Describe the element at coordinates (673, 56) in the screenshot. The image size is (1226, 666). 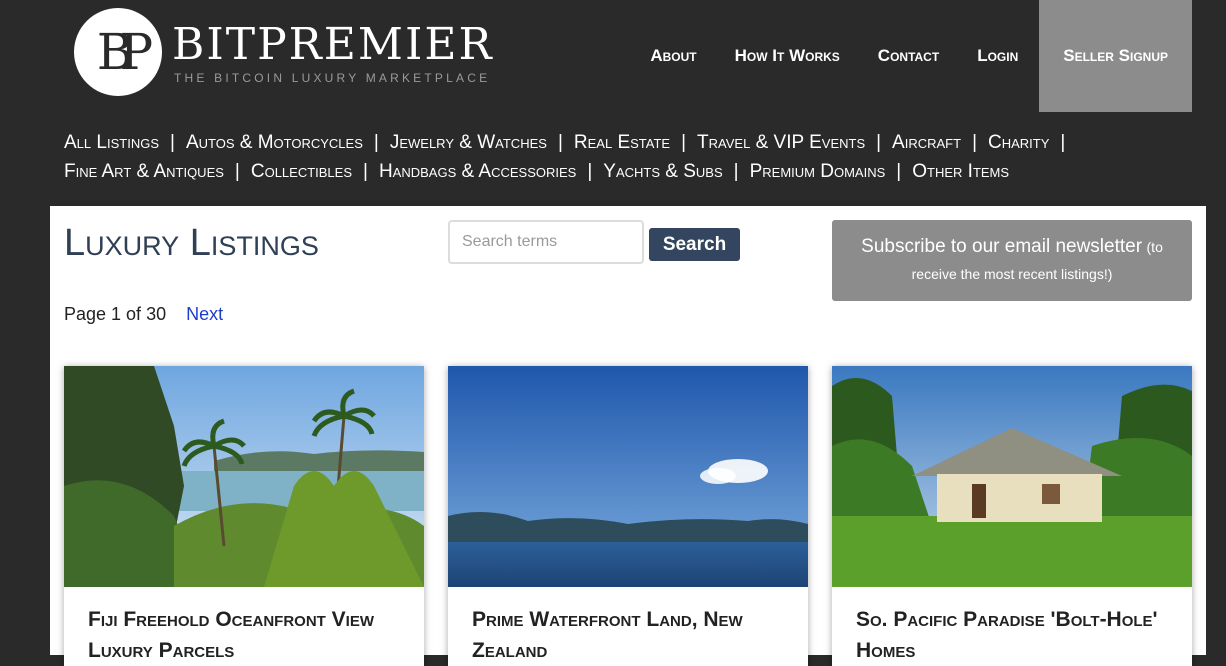
I see `nav-about: About` at that location.